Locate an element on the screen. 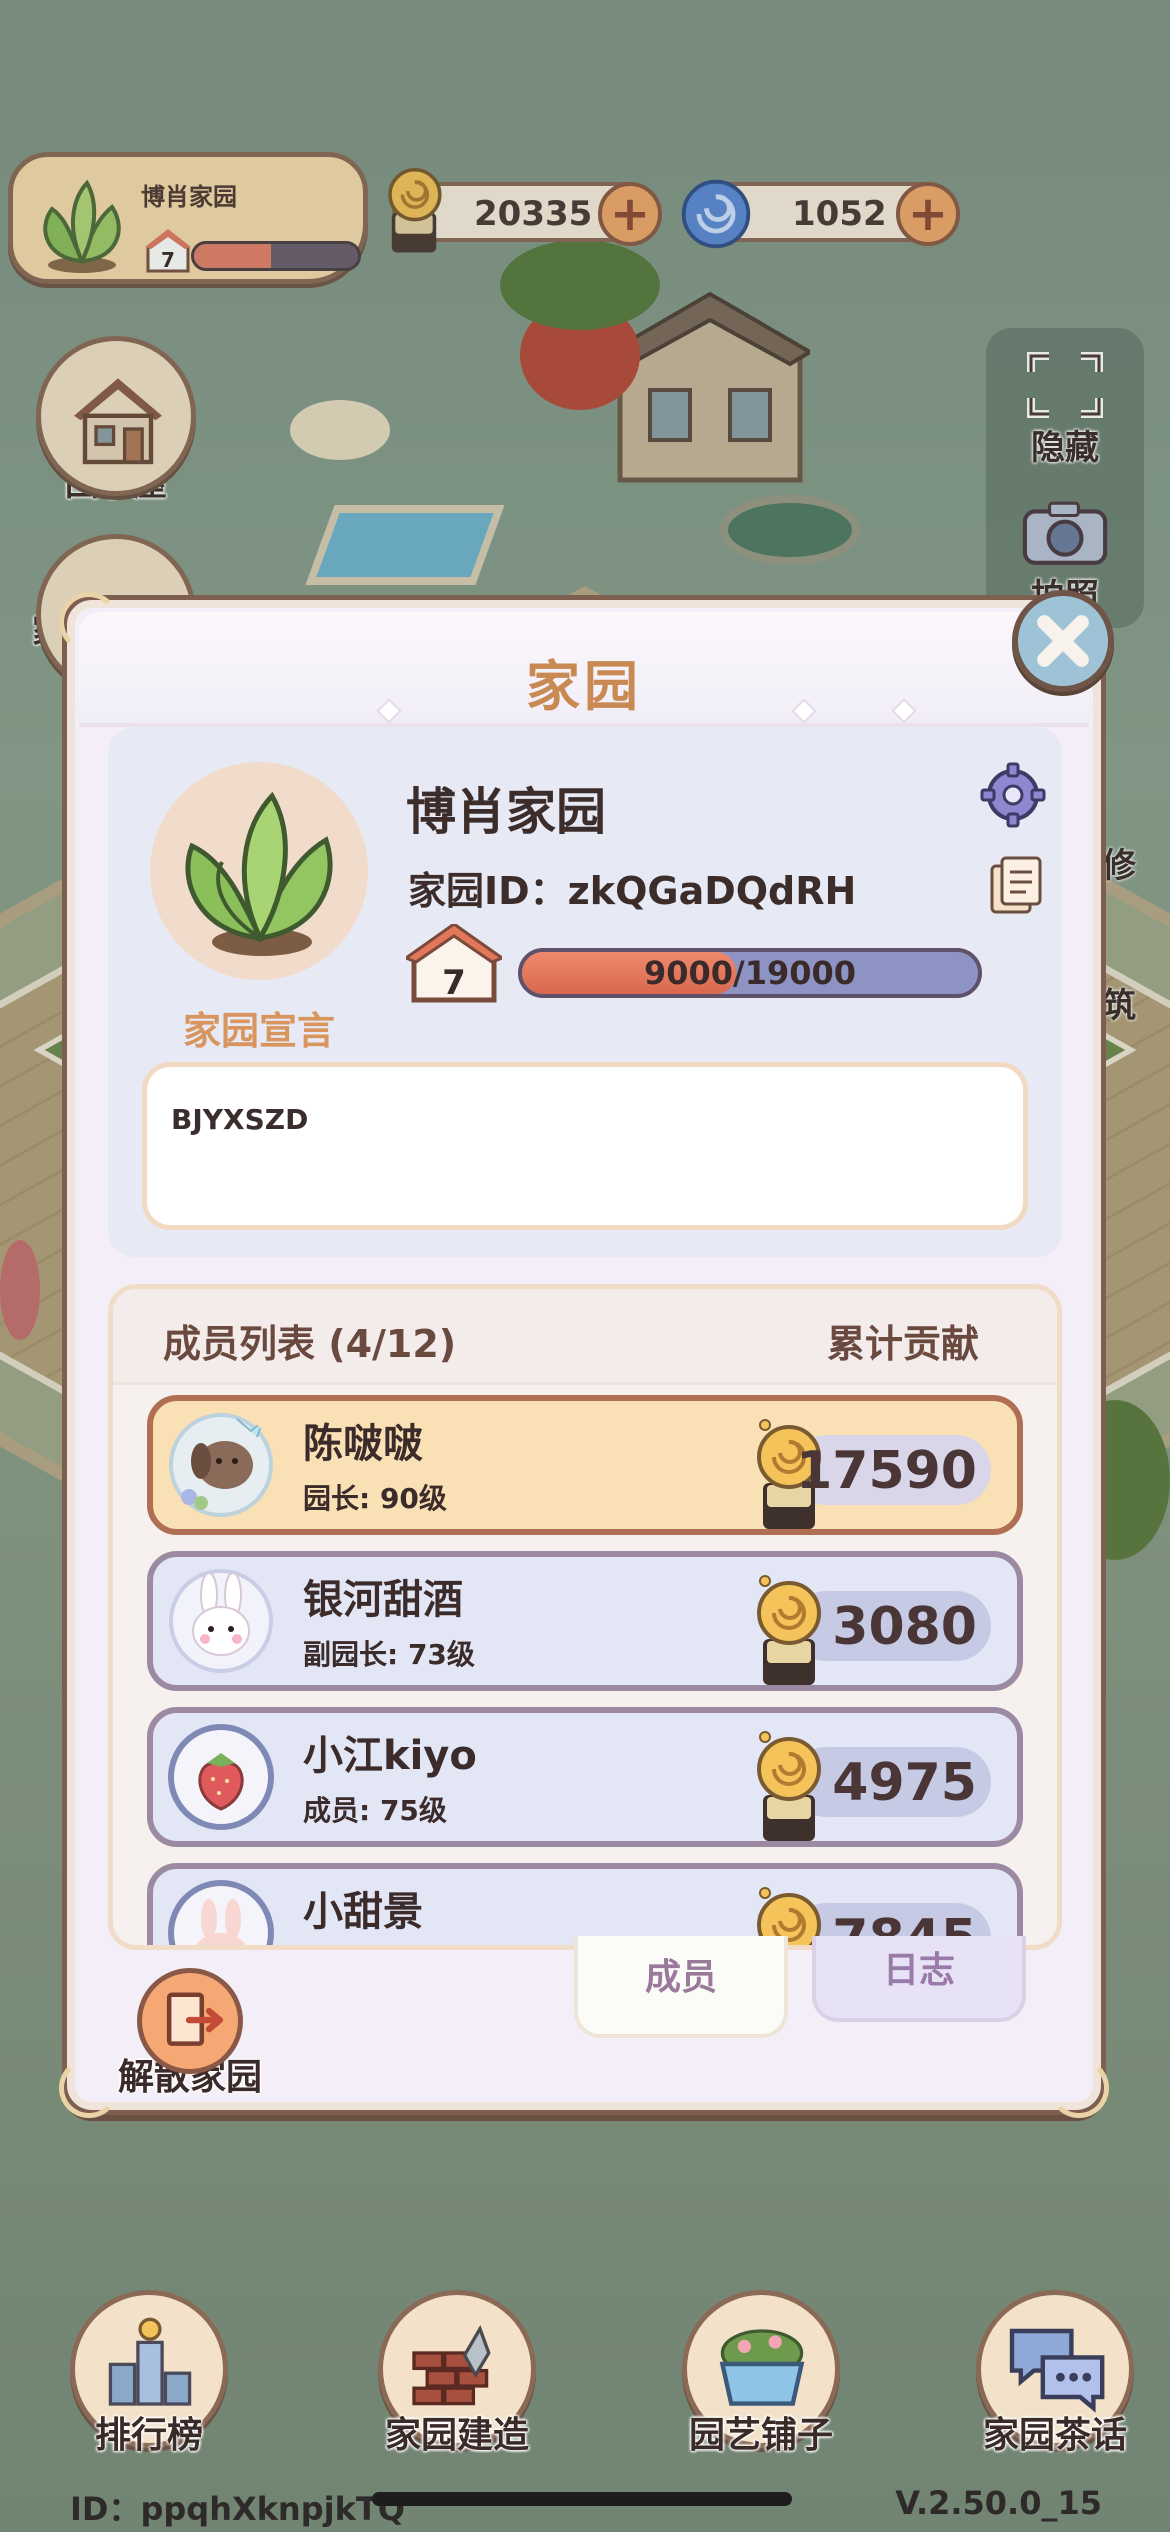  member-row: 小甜景 7845 is located at coordinates (585, 1904).